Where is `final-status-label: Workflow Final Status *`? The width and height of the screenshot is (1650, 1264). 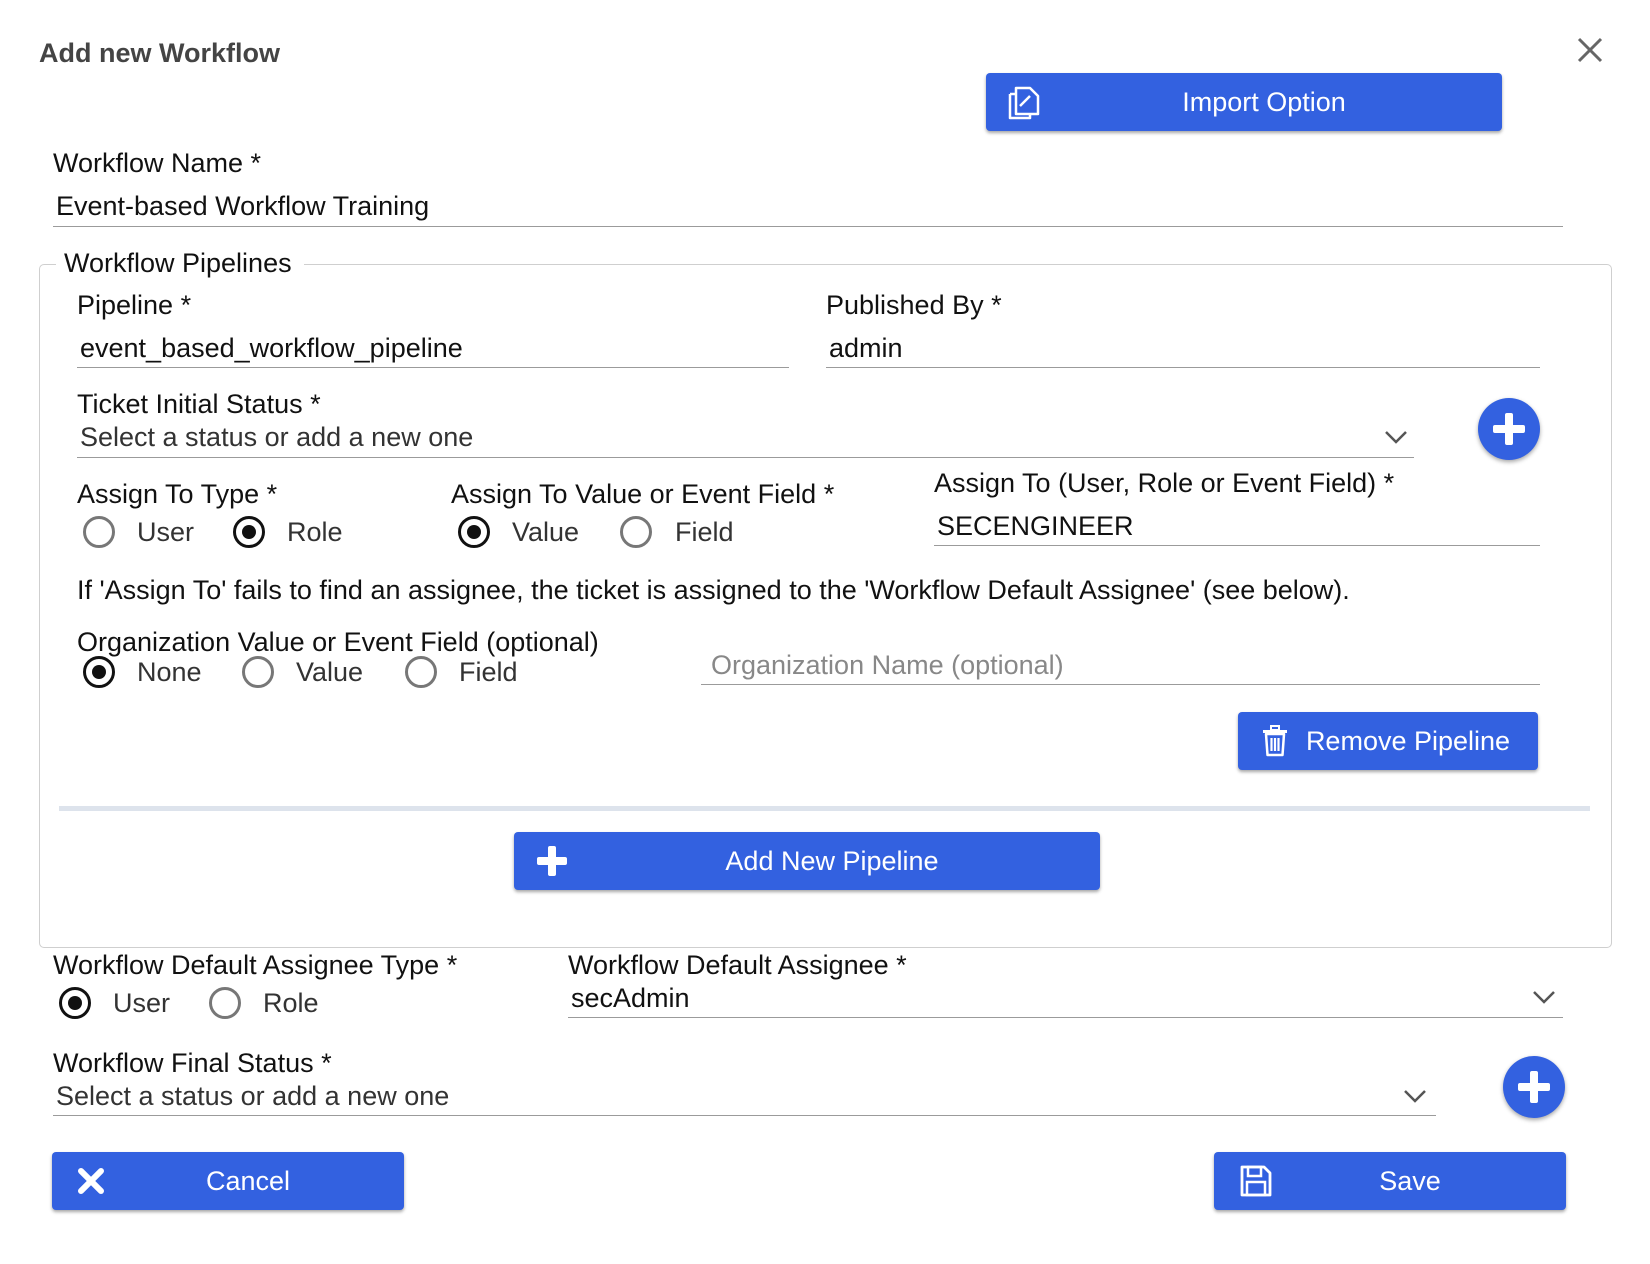
final-status-label: Workflow Final Status * is located at coordinates (192, 1063).